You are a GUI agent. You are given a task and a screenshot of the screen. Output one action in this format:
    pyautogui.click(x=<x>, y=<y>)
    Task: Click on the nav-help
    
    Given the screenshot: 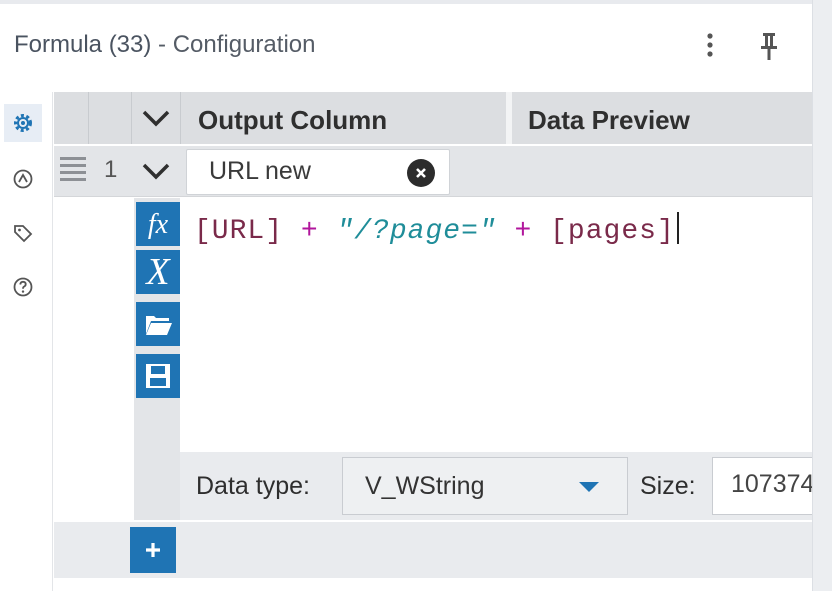 What is the action you would take?
    pyautogui.click(x=23, y=287)
    